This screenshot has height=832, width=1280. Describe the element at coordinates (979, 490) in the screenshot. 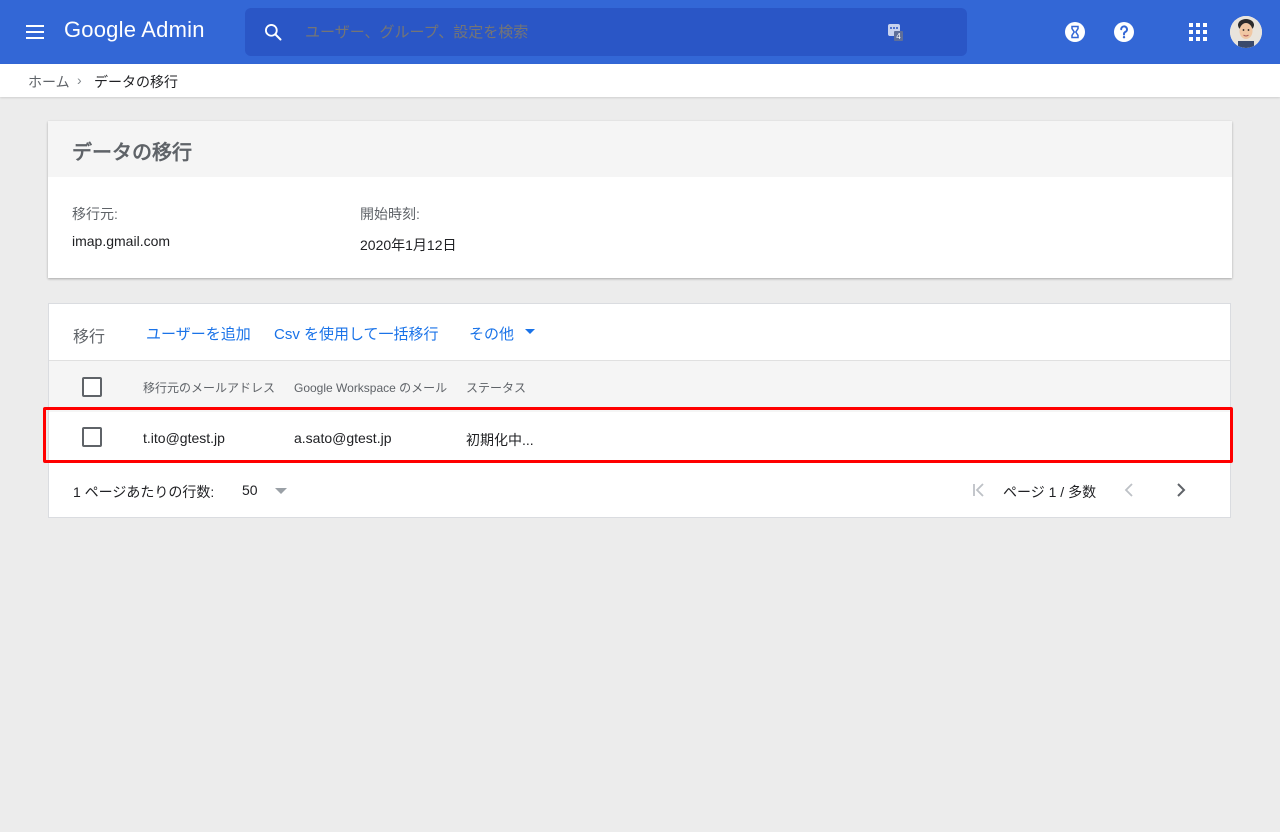

I see `first-page-icon` at that location.